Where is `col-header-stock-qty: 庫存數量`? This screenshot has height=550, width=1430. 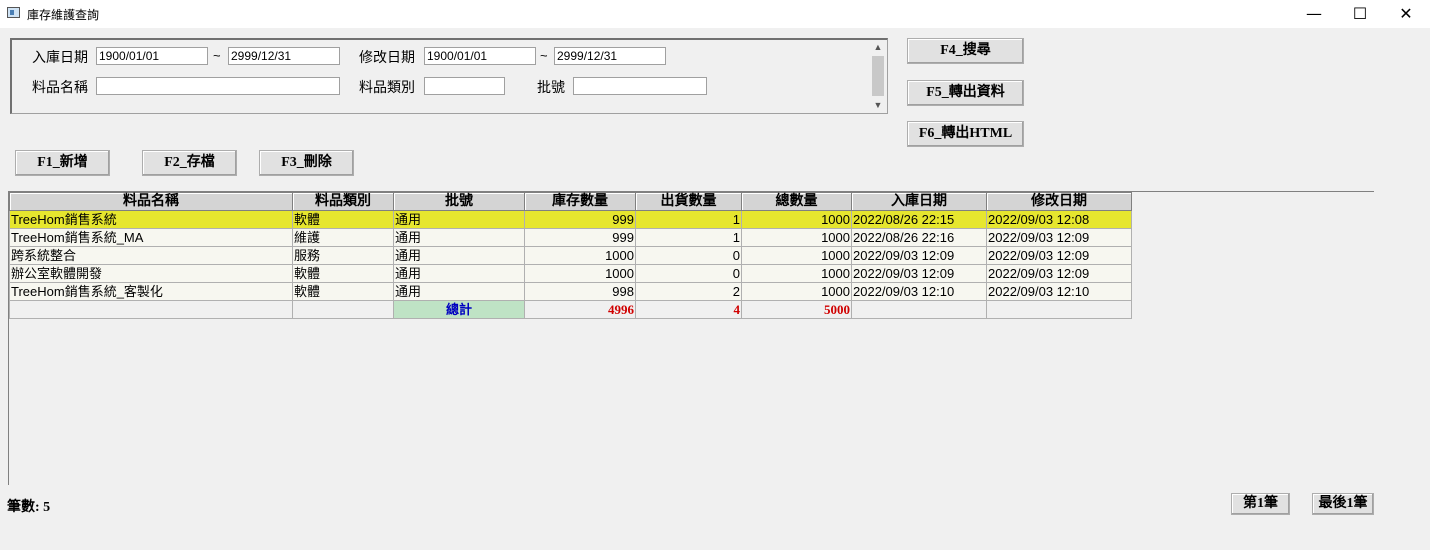 col-header-stock-qty: 庫存數量 is located at coordinates (580, 201).